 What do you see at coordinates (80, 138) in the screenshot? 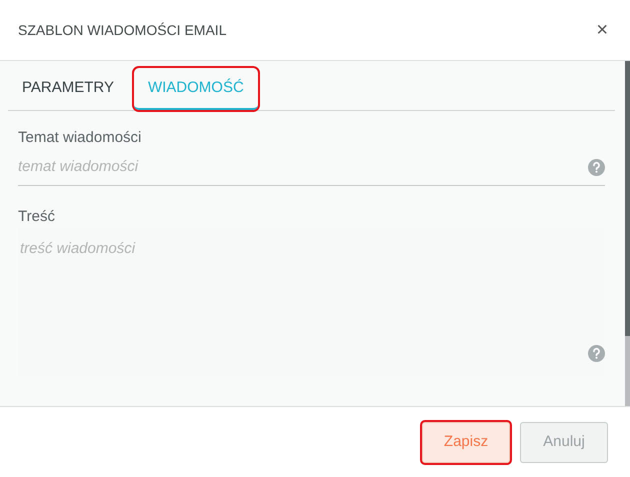
I see `field-label: Temat wiadomości` at bounding box center [80, 138].